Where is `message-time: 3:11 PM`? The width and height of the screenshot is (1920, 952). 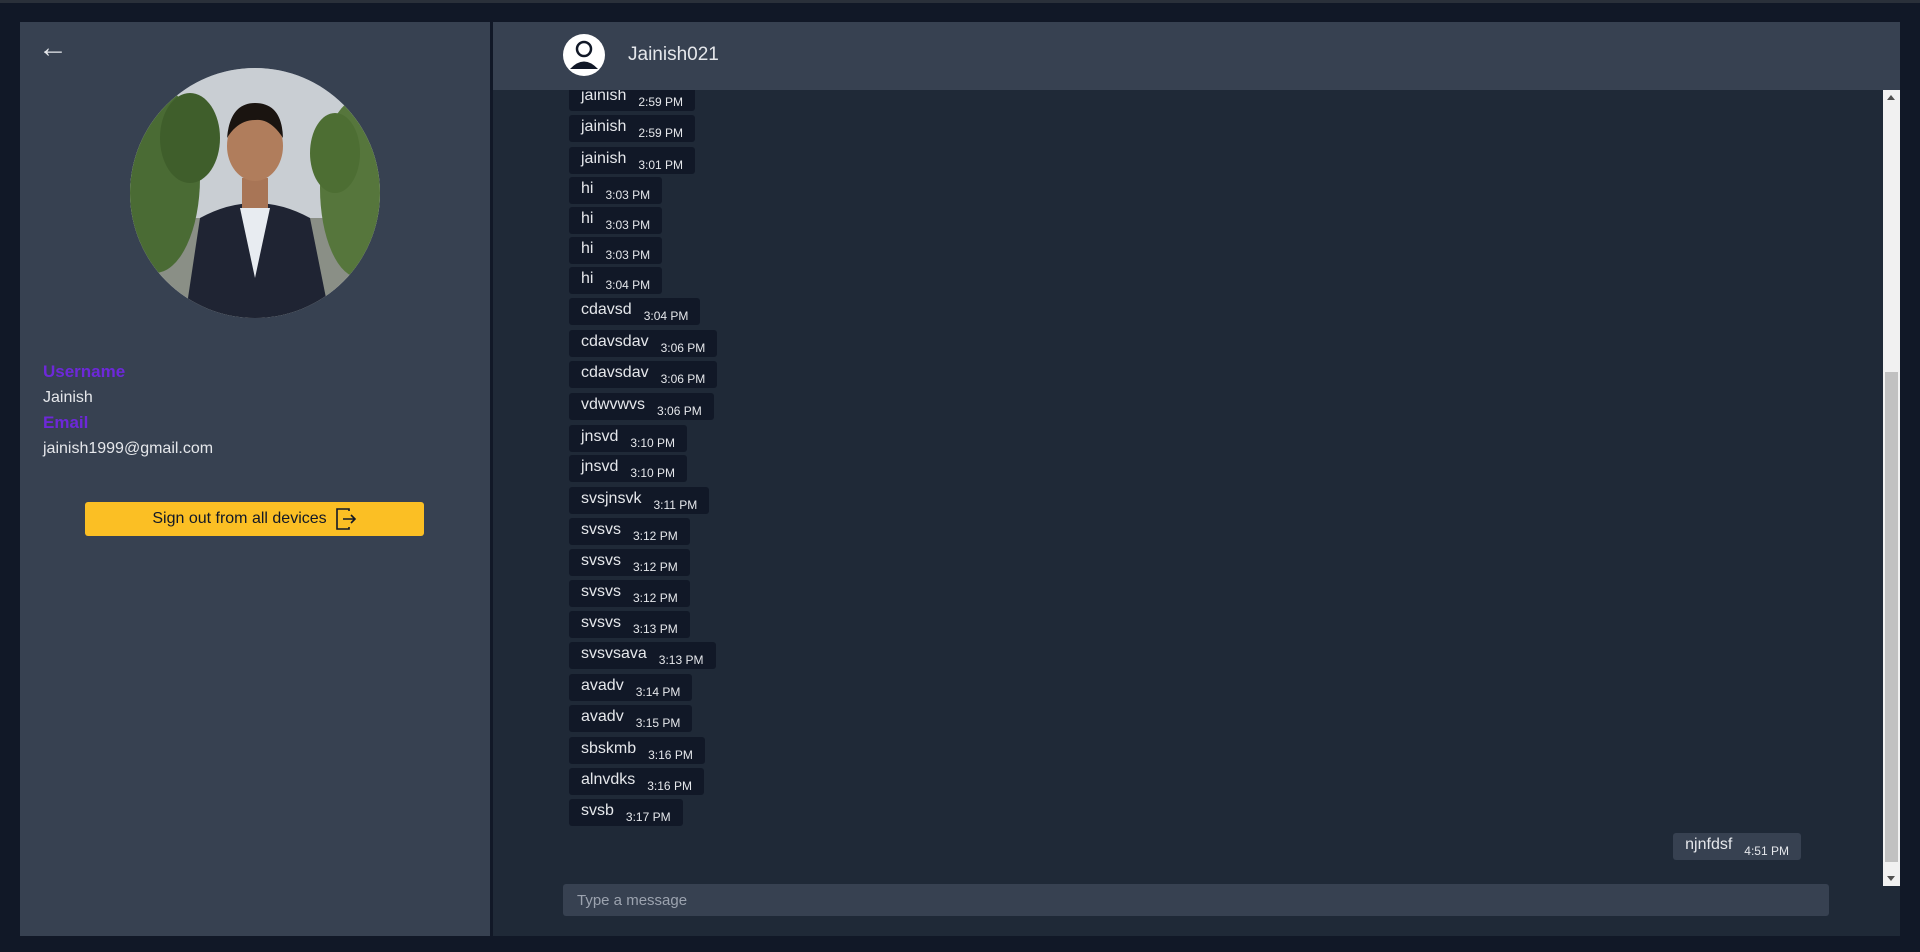
message-time: 3:11 PM is located at coordinates (675, 505).